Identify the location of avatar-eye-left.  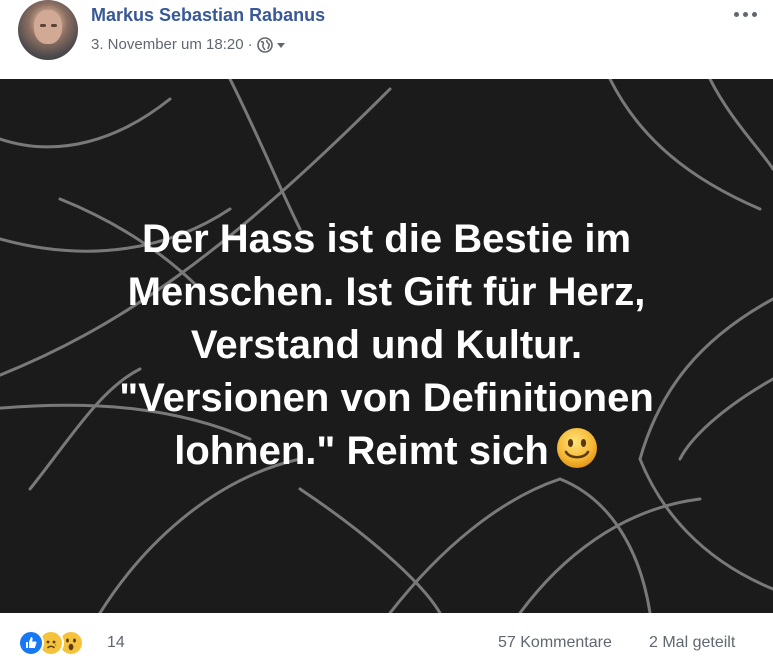
(43, 25).